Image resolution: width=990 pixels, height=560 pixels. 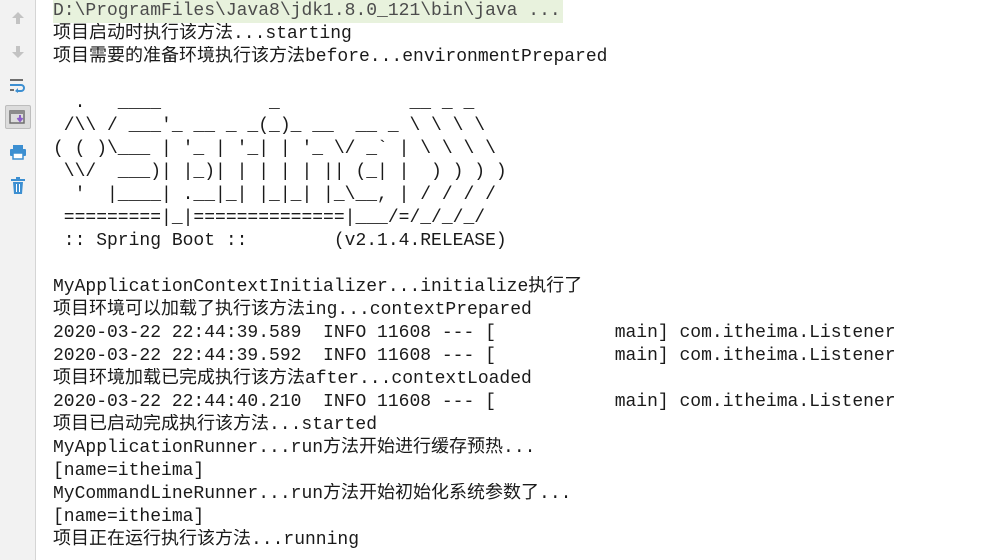 I want to click on clear-all-button, so click(x=18, y=186).